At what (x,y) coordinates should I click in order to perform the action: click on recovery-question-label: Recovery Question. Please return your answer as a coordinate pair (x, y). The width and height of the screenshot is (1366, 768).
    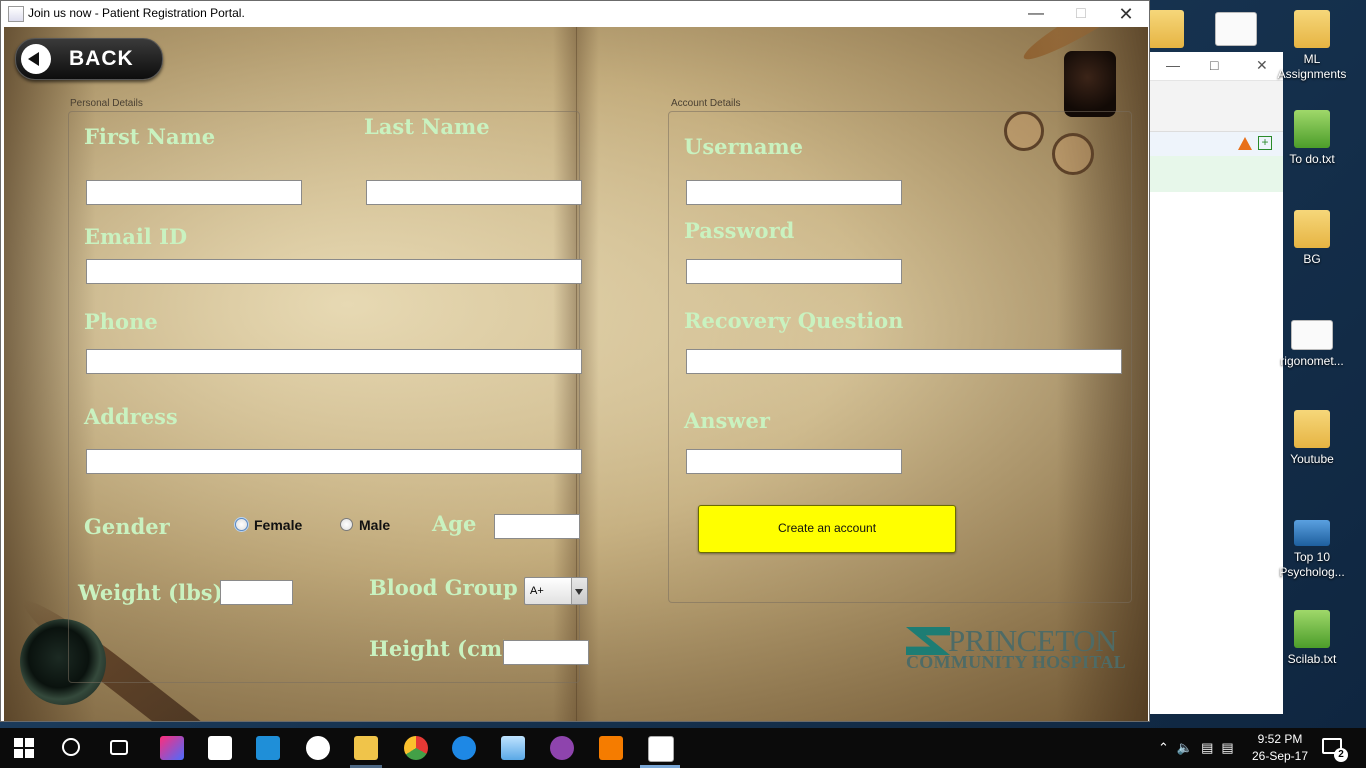
    Looking at the image, I should click on (794, 320).